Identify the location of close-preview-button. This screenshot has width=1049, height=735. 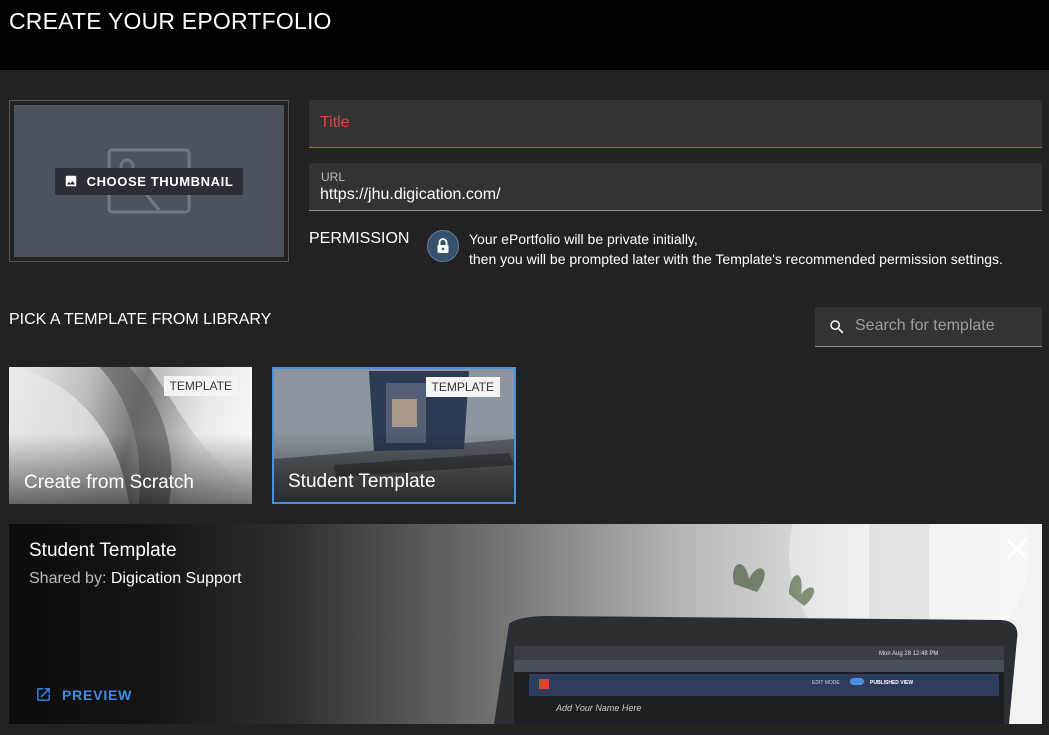
(1017, 551).